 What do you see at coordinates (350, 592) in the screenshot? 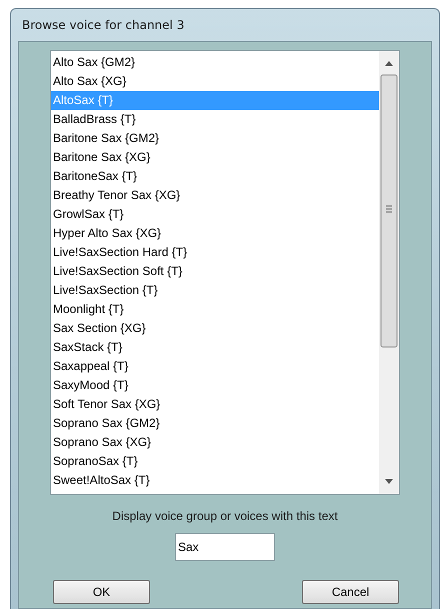
I see `cancel-button: Cancel` at bounding box center [350, 592].